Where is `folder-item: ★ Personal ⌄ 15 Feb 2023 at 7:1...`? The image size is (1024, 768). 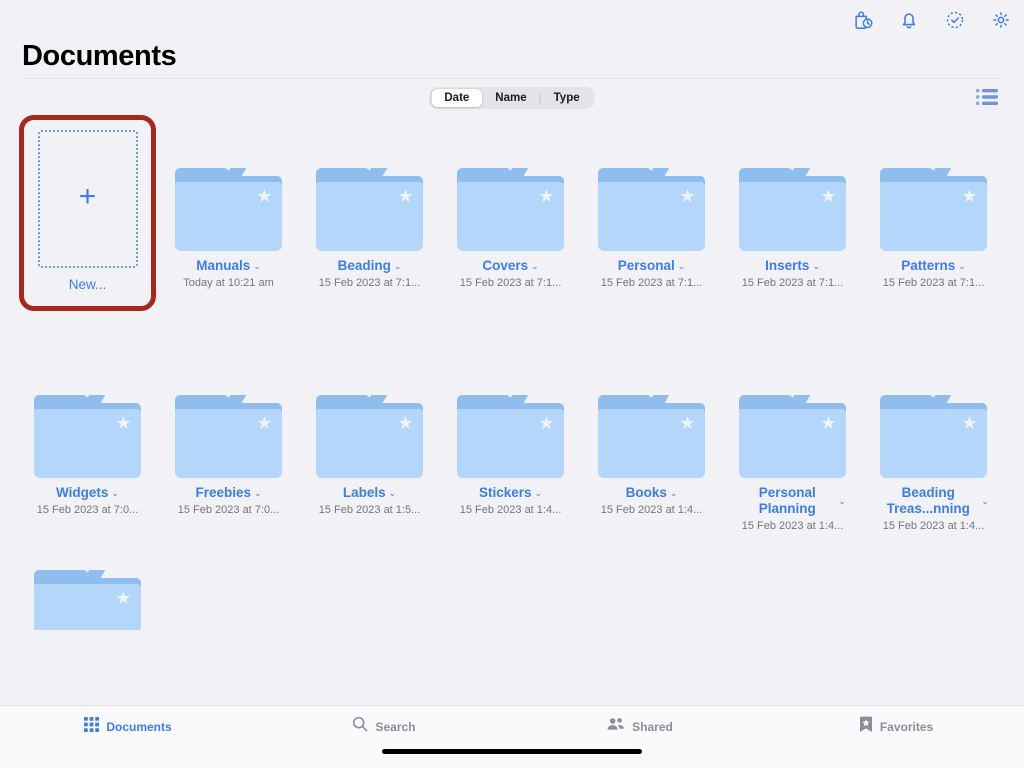 folder-item: ★ Personal ⌄ 15 Feb 2023 at 7:1... is located at coordinates (651, 202).